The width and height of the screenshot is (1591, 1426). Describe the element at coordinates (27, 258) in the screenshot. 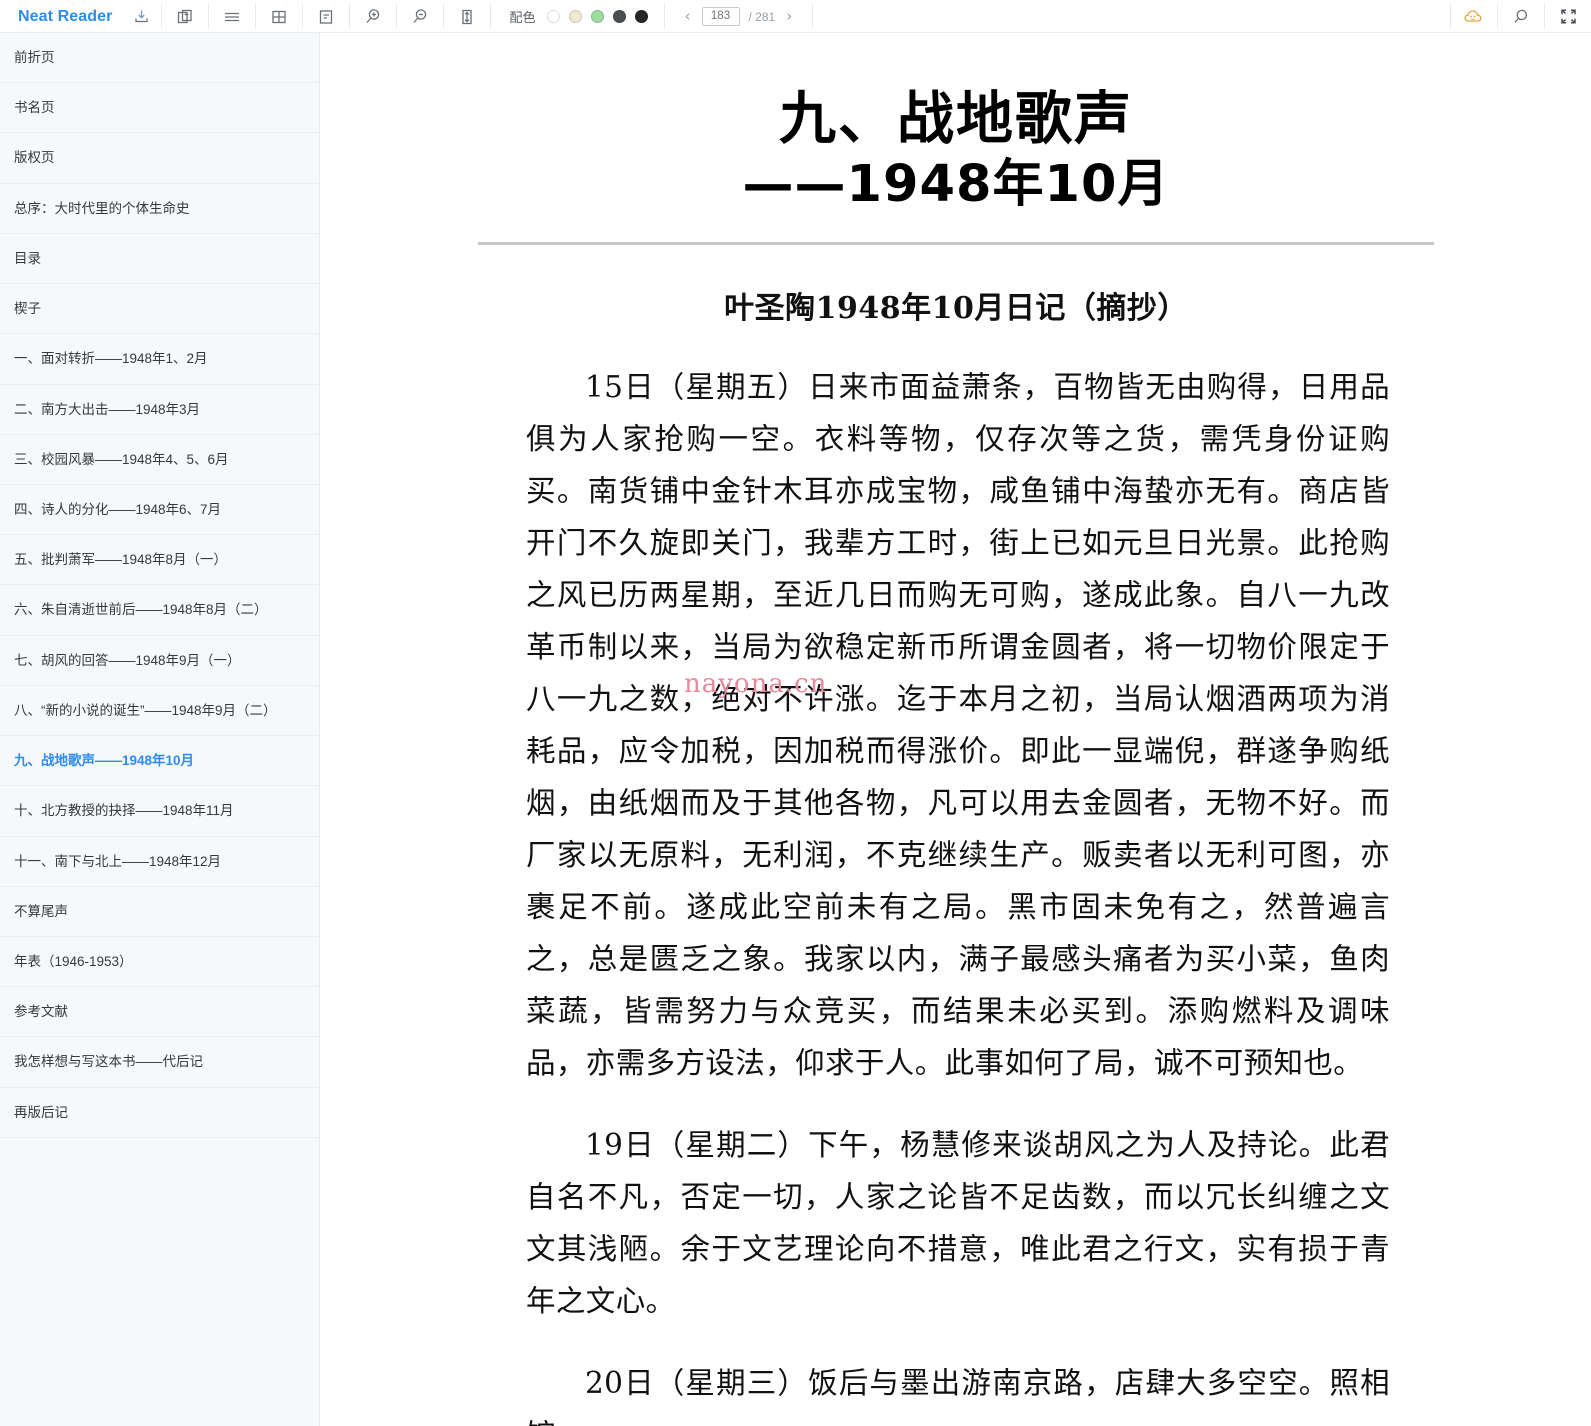

I see `sidebar-item-label: 目录` at that location.